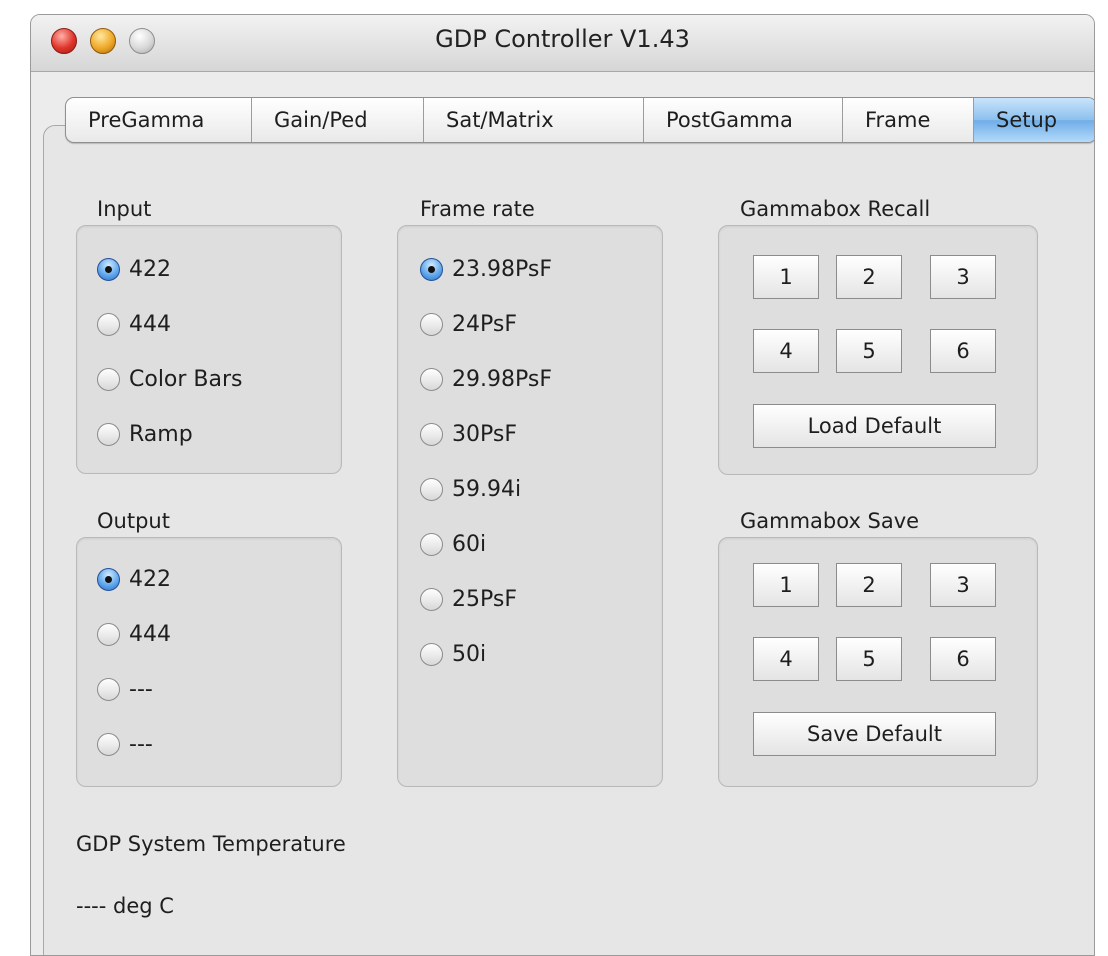  I want to click on frame-rate-radio-29-98psf: 29.98PsF, so click(486, 379).